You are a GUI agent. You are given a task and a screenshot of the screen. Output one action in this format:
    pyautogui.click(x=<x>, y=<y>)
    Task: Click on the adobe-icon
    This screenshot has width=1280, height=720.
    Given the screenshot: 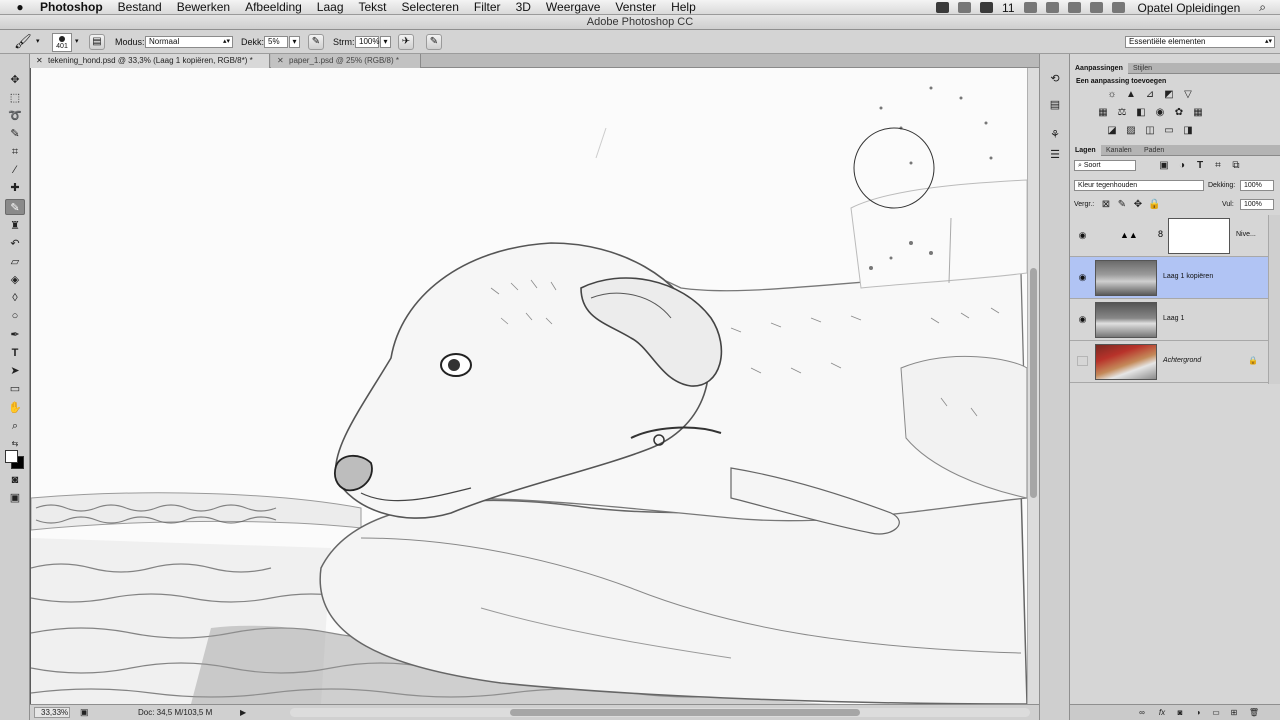 What is the action you would take?
    pyautogui.click(x=987, y=7)
    